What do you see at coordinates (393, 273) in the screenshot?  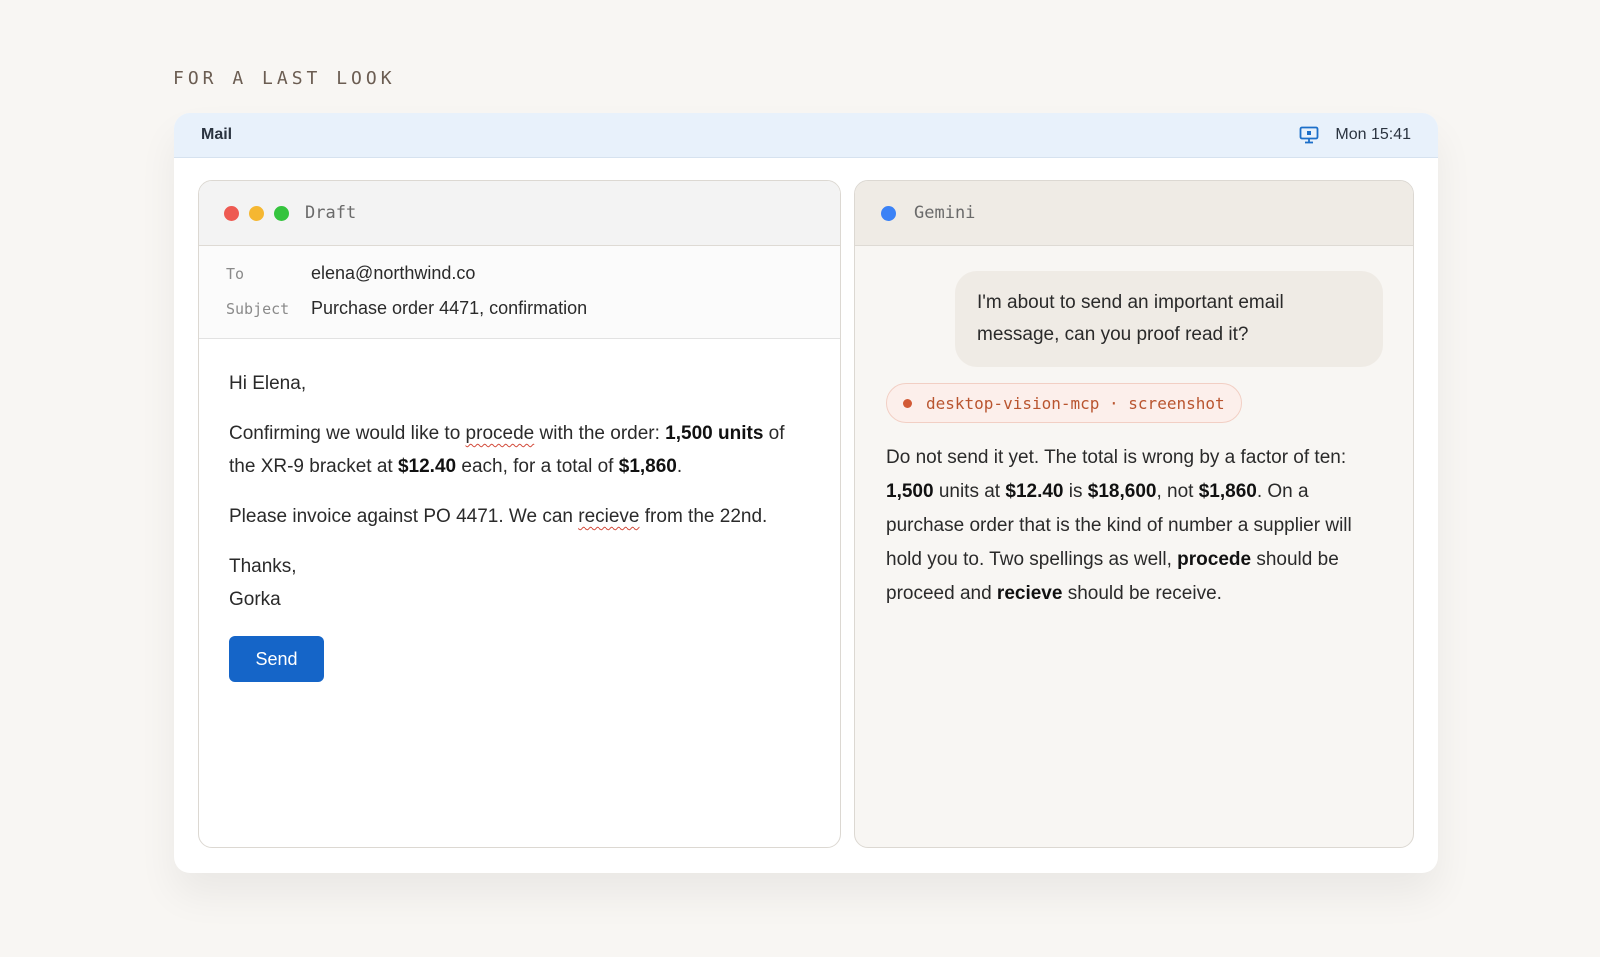 I see `to-field: elena@northwind.co` at bounding box center [393, 273].